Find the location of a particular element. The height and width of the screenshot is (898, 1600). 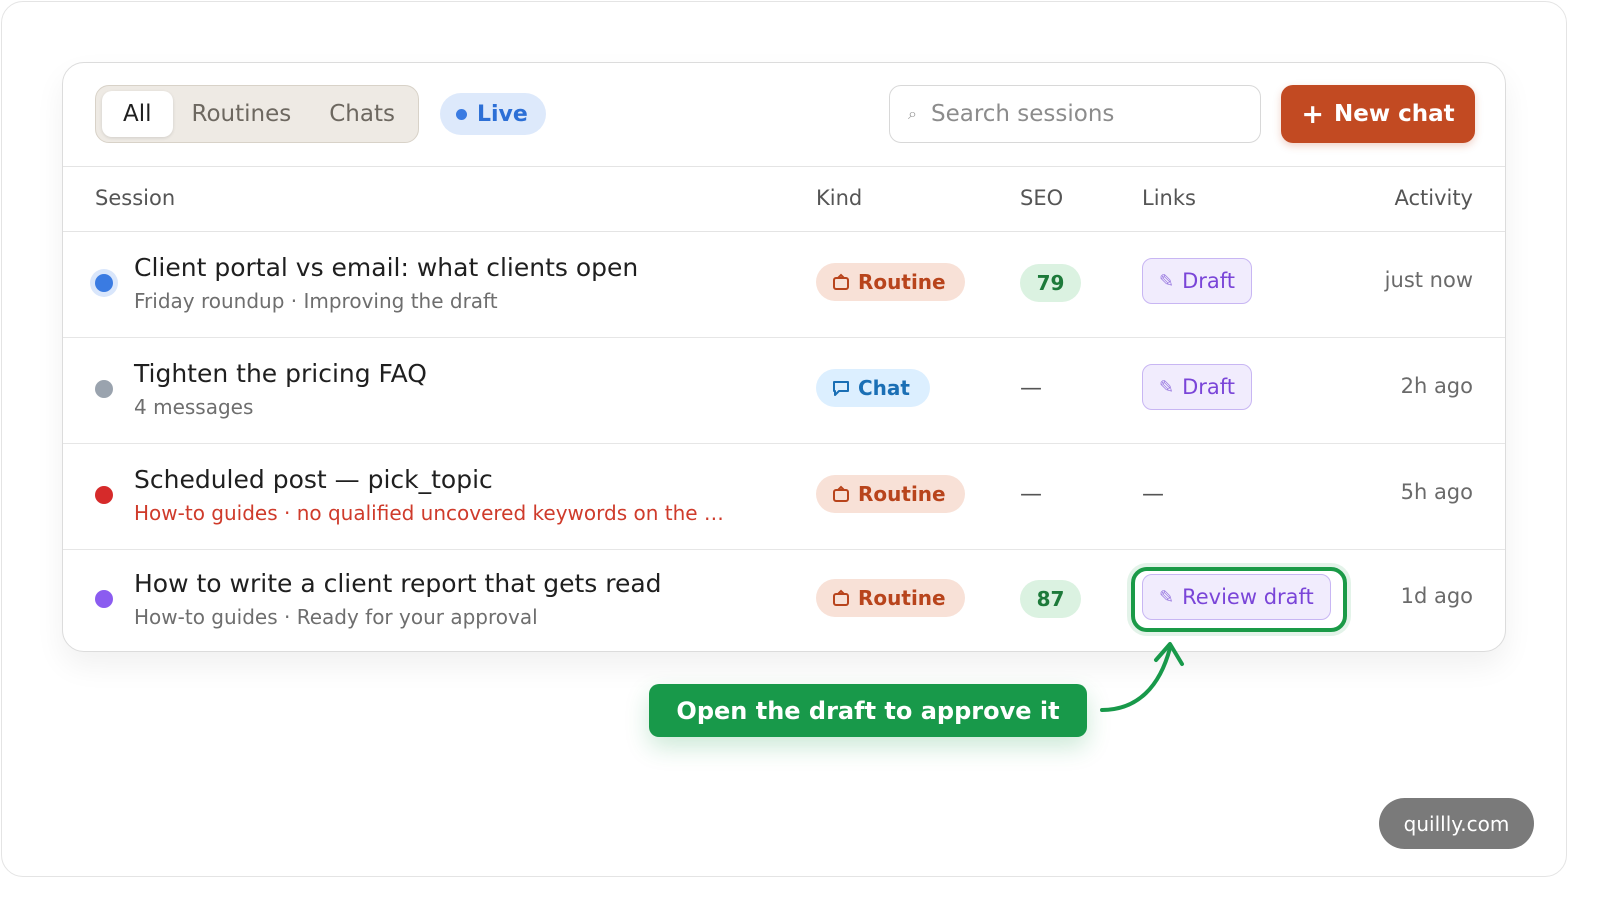

column-header-kind: Kind is located at coordinates (839, 198).